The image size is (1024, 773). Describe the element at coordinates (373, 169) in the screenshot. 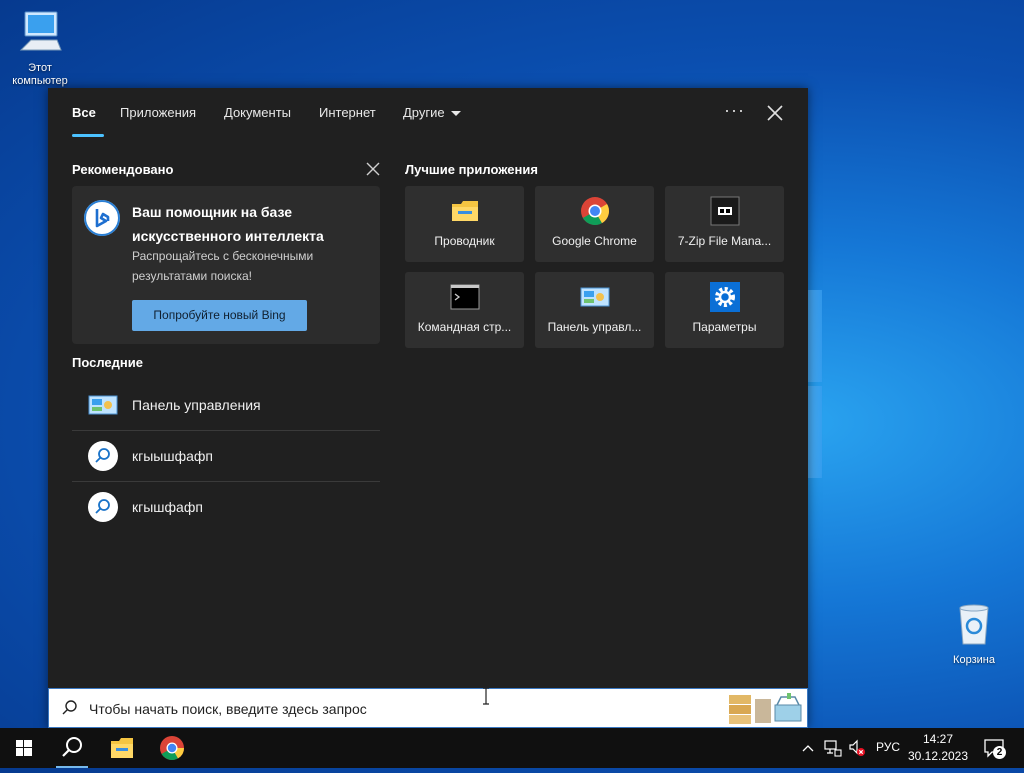

I see `dismiss-recommended-icon` at that location.